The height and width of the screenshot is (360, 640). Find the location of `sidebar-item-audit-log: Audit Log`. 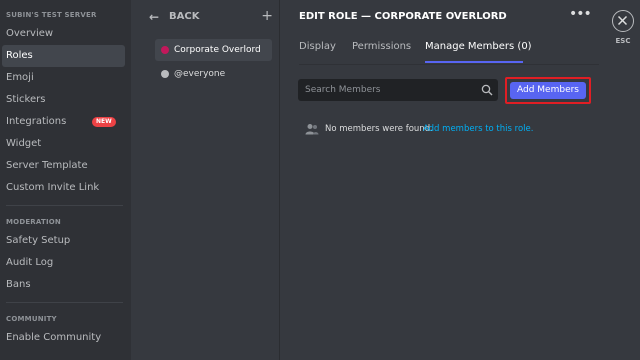

sidebar-item-audit-log: Audit Log is located at coordinates (63, 263).